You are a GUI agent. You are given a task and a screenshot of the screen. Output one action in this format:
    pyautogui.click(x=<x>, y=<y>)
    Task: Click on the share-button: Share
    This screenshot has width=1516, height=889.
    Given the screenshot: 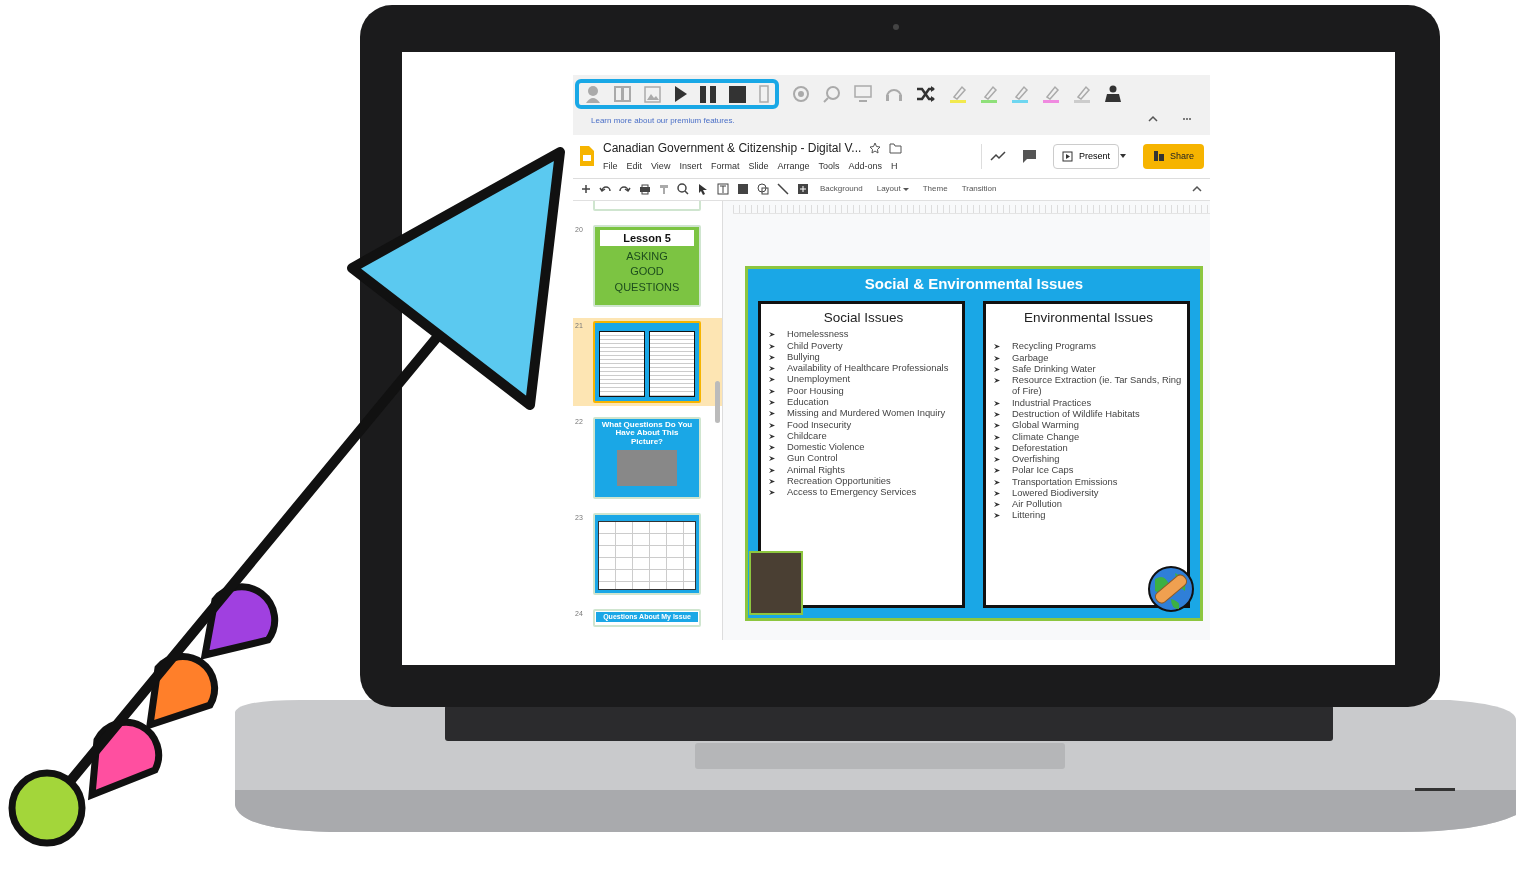 What is the action you would take?
    pyautogui.click(x=1173, y=156)
    